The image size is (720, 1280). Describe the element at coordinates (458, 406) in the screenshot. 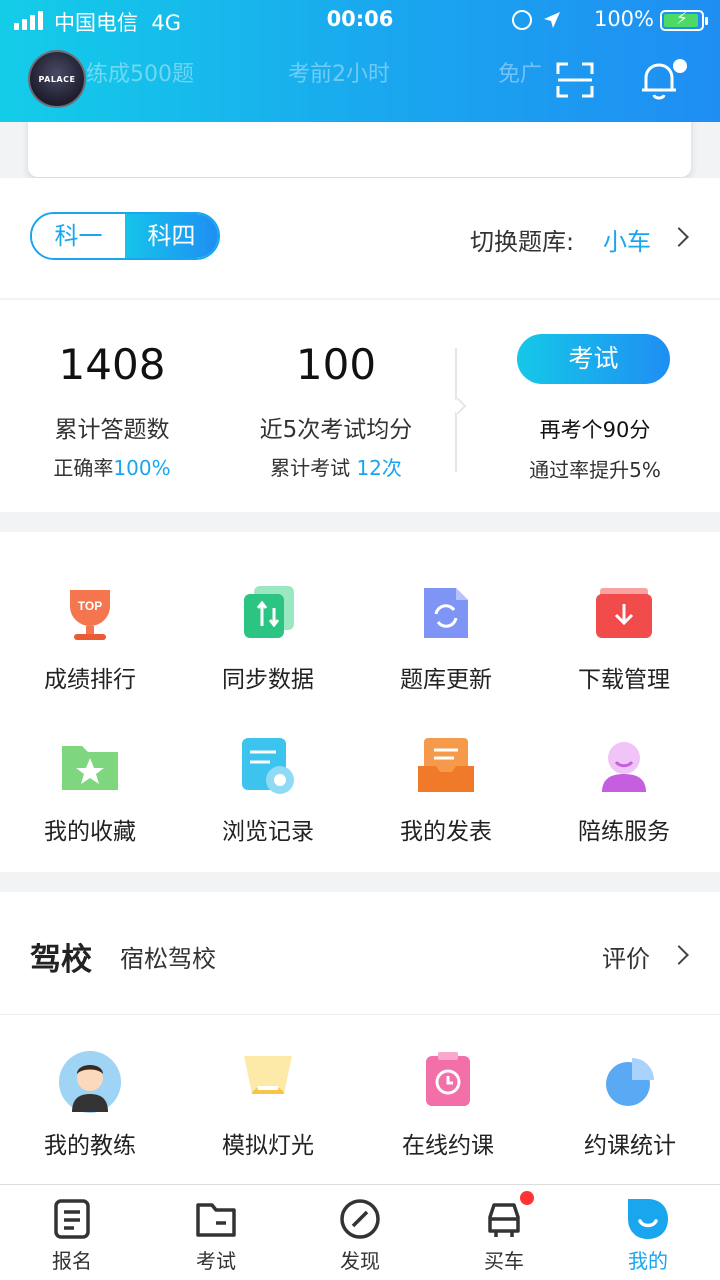

I see `divider-notch` at that location.